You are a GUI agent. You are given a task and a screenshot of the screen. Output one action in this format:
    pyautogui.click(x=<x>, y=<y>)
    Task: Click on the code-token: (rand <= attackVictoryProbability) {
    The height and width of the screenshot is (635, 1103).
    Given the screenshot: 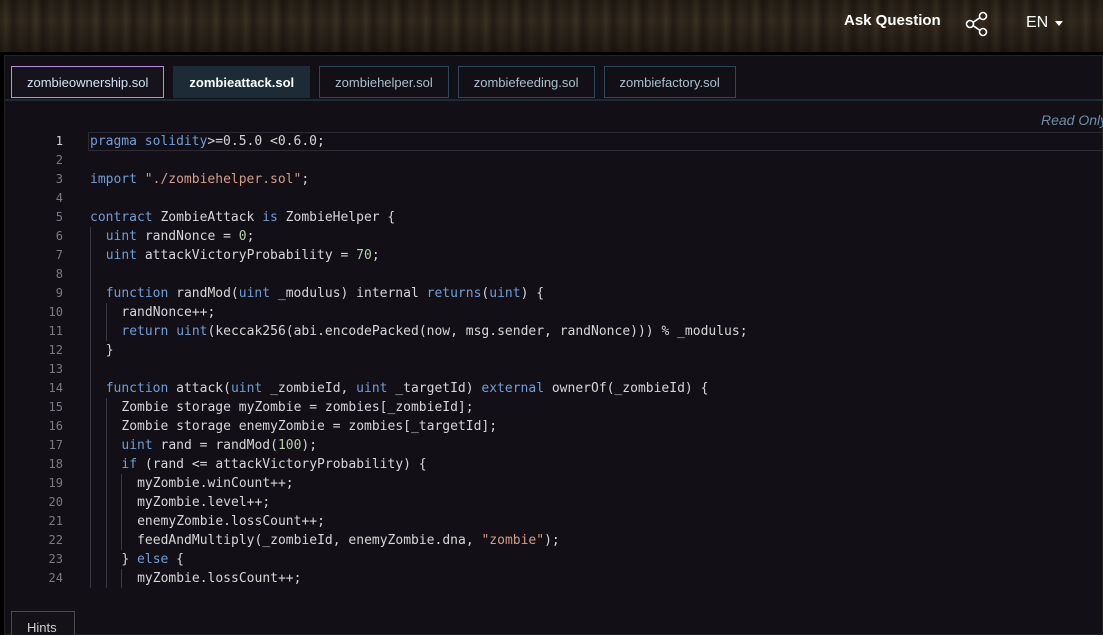 What is the action you would take?
    pyautogui.click(x=282, y=464)
    